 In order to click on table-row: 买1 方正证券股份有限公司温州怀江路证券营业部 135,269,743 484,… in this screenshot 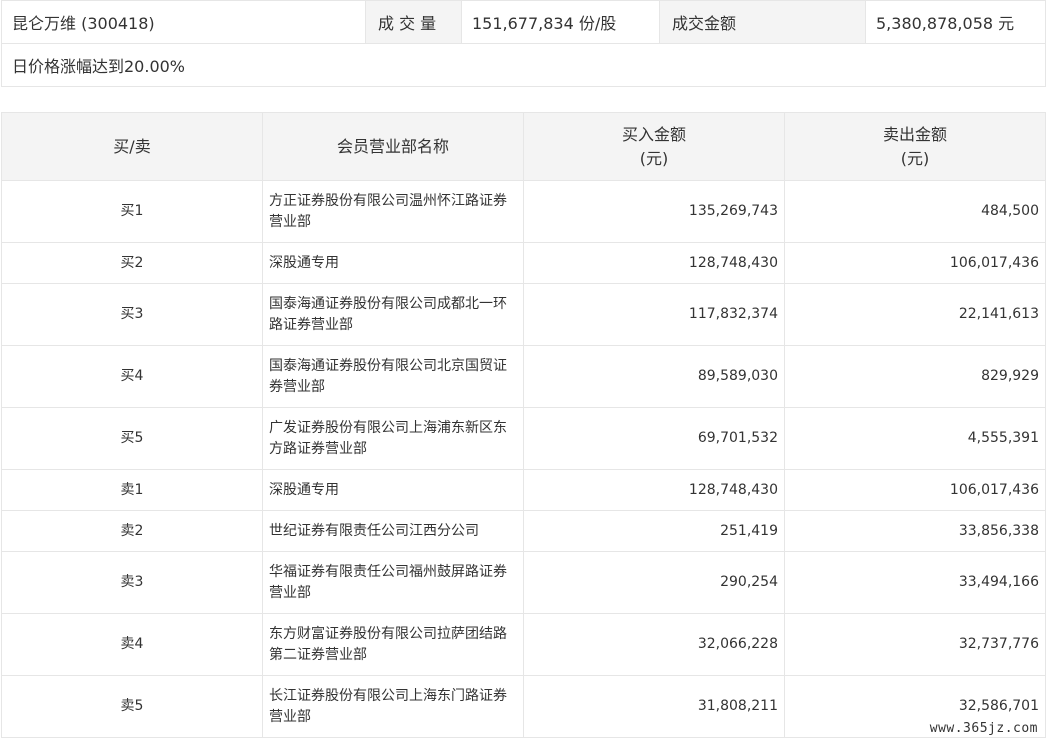, I will do `click(523, 211)`.